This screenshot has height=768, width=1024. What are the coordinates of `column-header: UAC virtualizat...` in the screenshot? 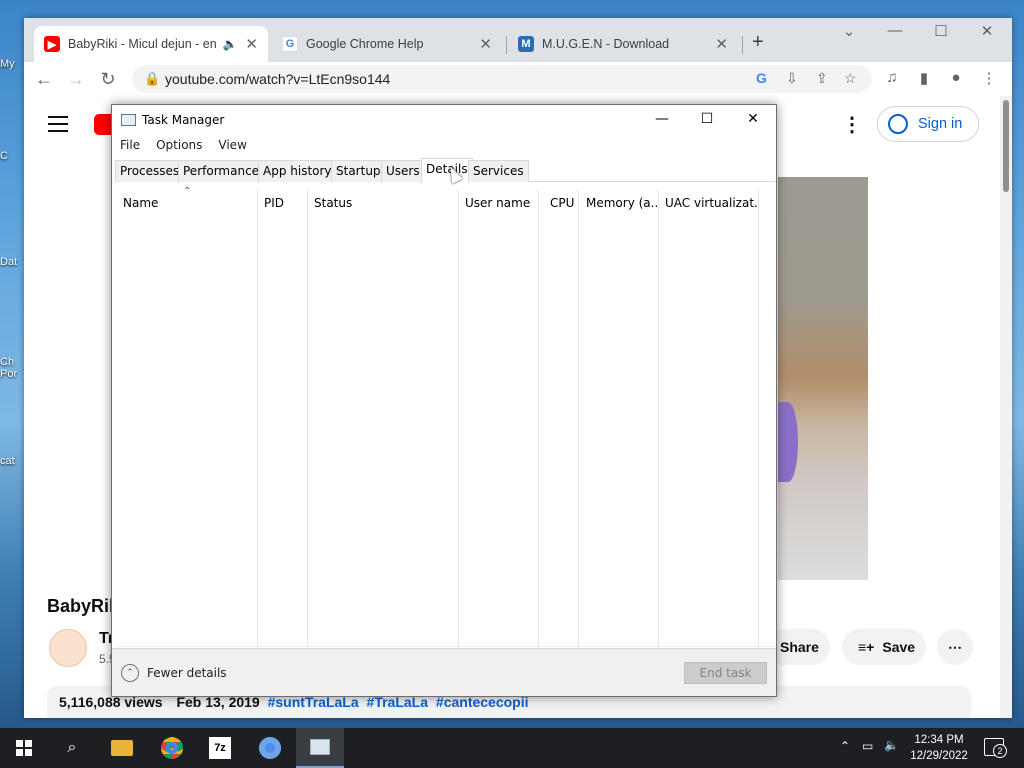 It's located at (711, 203).